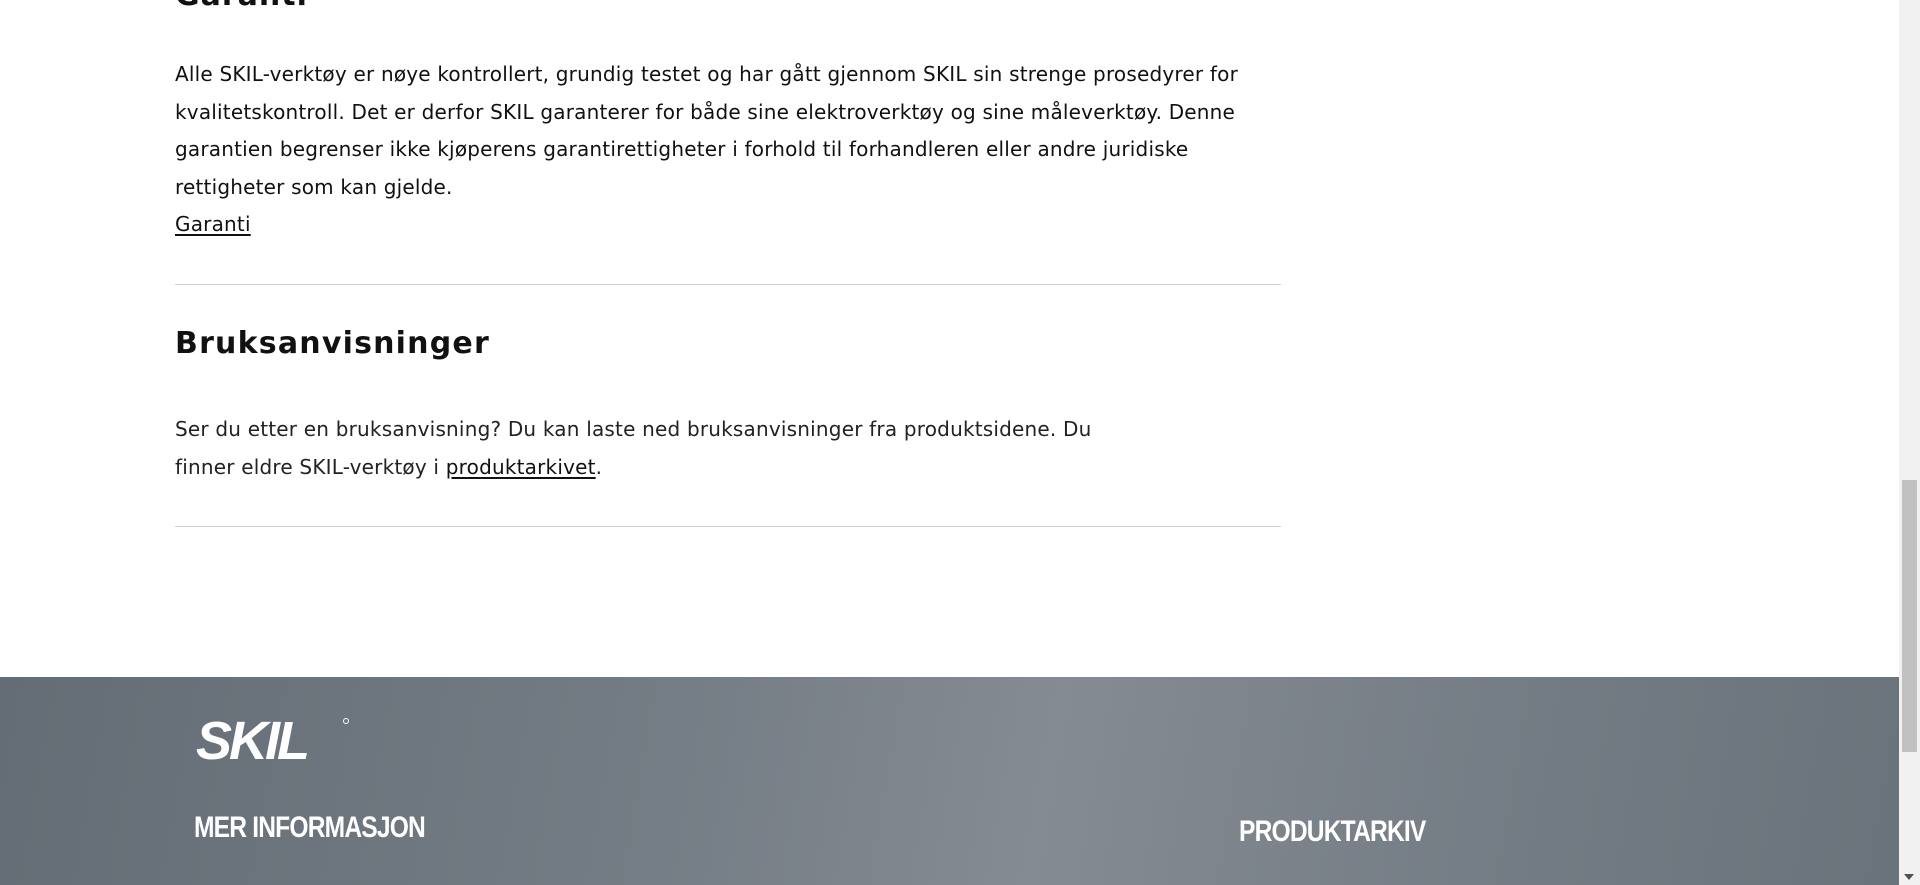 The width and height of the screenshot is (1920, 885). I want to click on skil-logo-icon: SKIL, so click(272, 741).